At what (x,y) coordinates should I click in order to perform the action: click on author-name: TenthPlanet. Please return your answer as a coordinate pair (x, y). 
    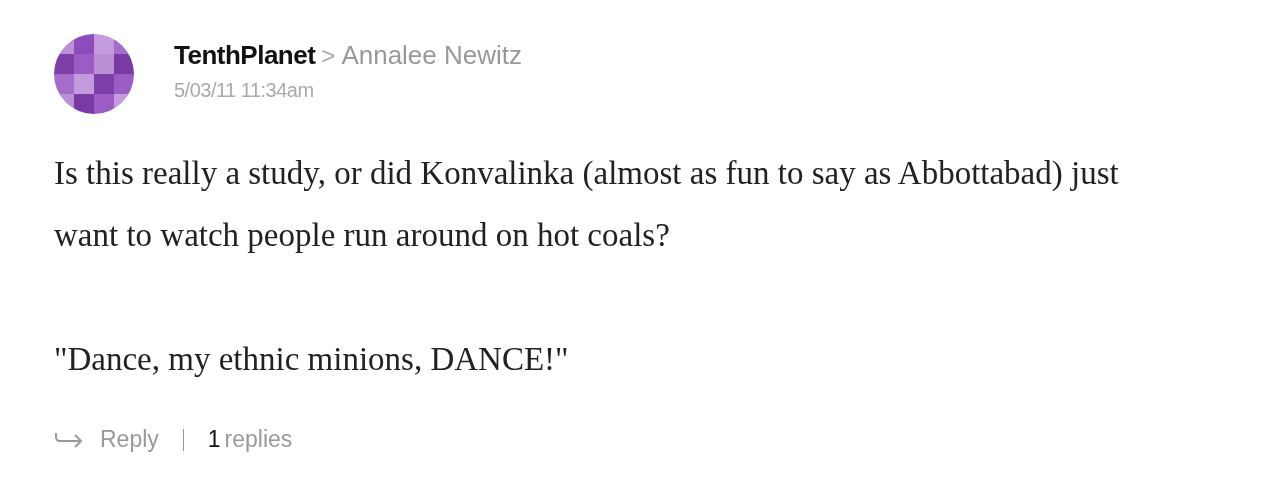
    Looking at the image, I should click on (245, 55).